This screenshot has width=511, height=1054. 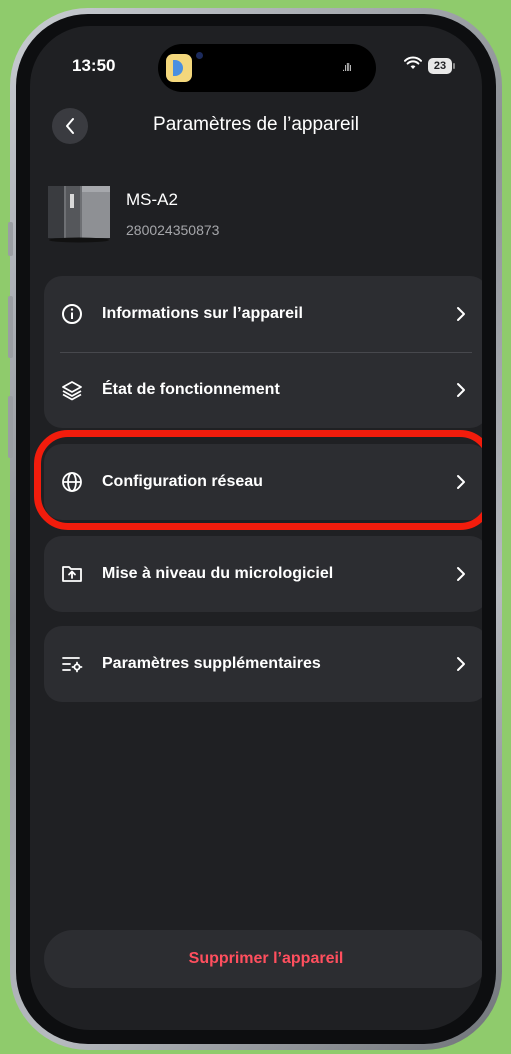 What do you see at coordinates (256, 124) in the screenshot?
I see `page-title: Paramètres de l’appareil` at bounding box center [256, 124].